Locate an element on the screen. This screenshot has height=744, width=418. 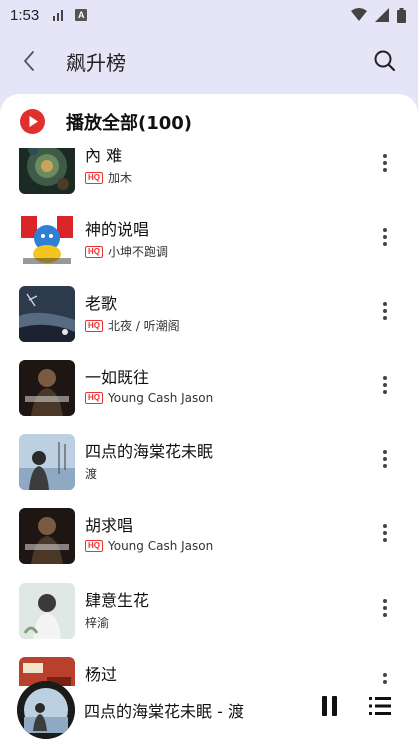
song-meta: HQ 小坤不跑调 is located at coordinates (126, 251).